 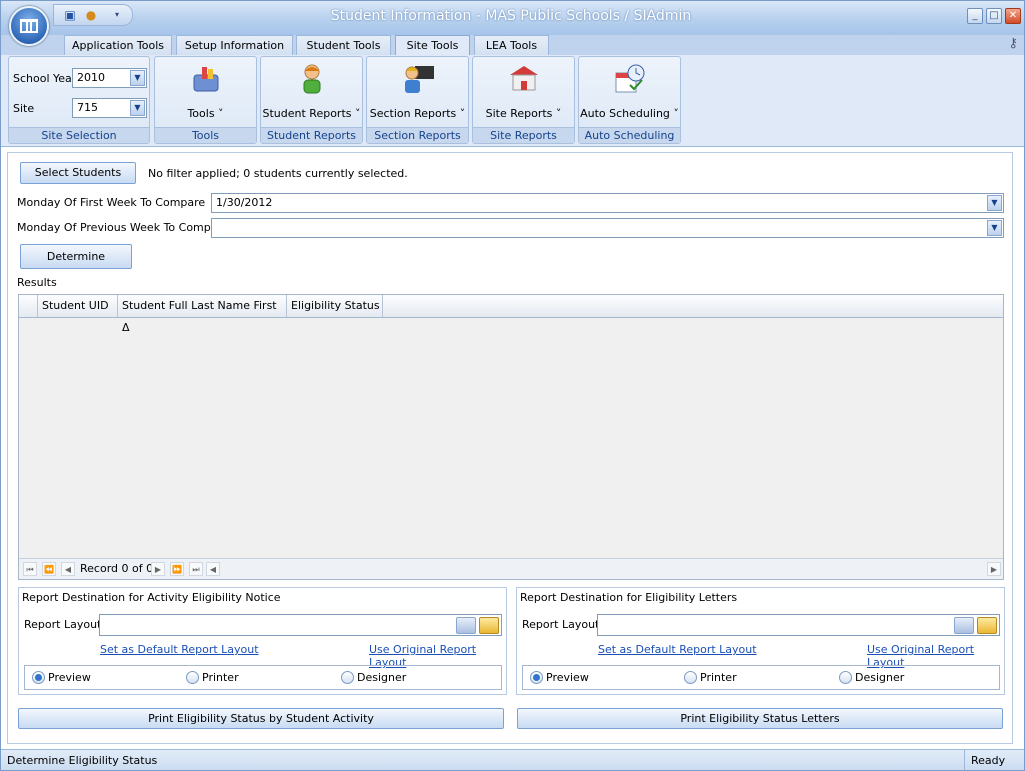 What do you see at coordinates (79, 135) in the screenshot?
I see `group-label: Site Selection` at bounding box center [79, 135].